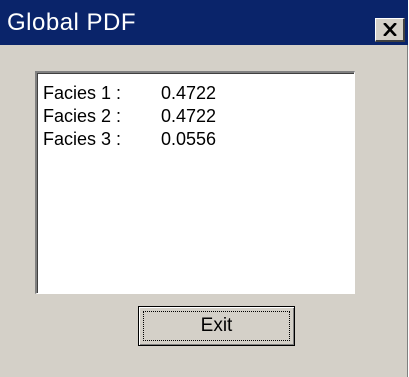  What do you see at coordinates (204, 22) in the screenshot?
I see `title-bar: Global PDF` at bounding box center [204, 22].